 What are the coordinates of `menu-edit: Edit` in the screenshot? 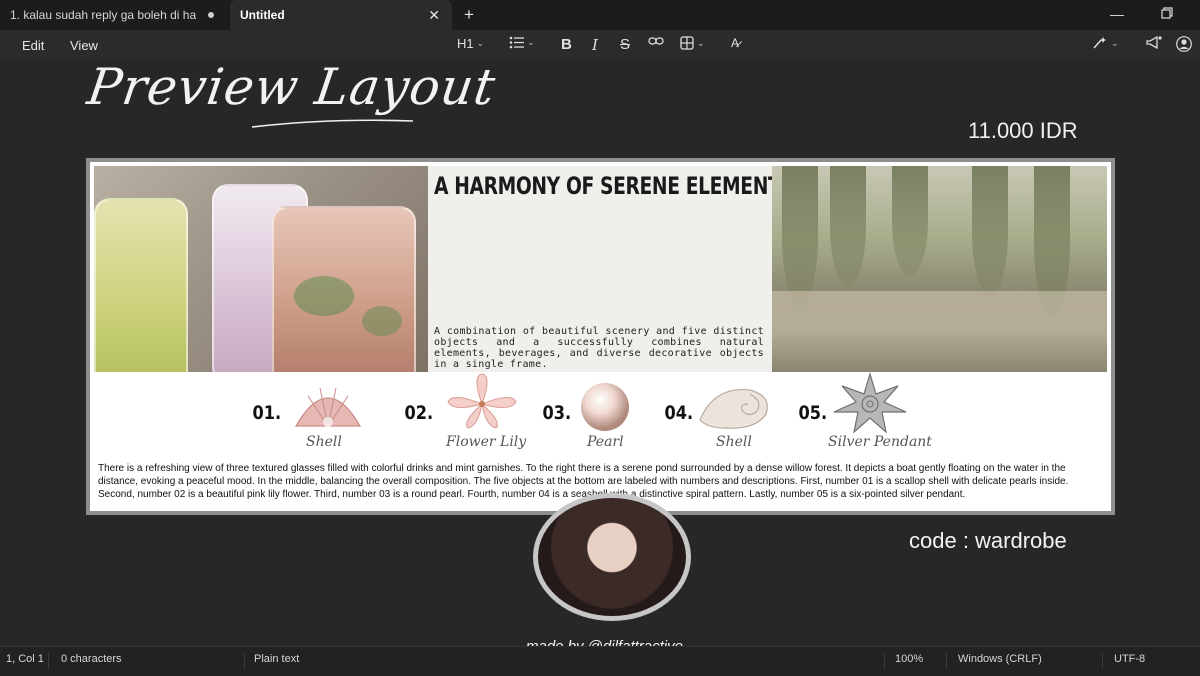 It's located at (33, 45).